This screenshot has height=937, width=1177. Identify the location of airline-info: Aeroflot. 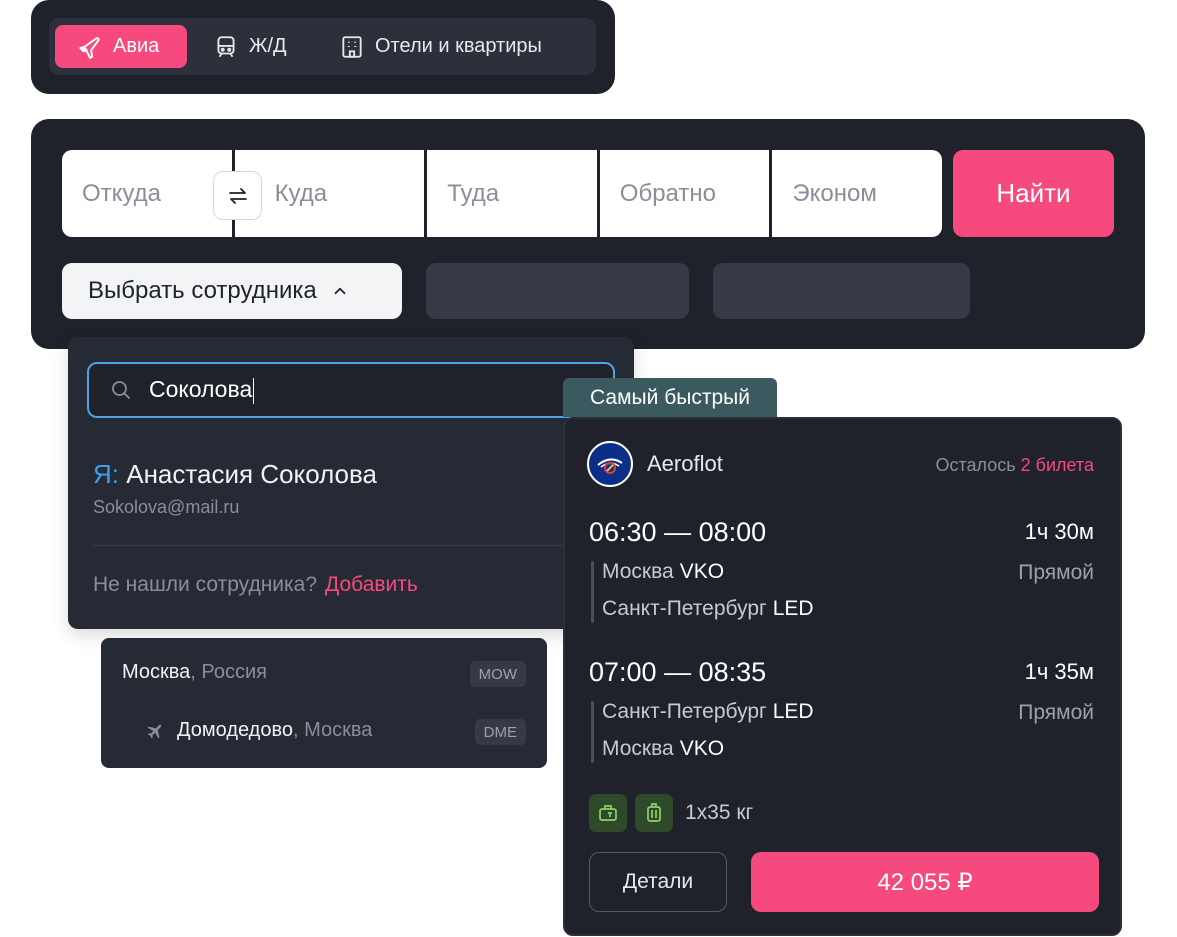
(655, 464).